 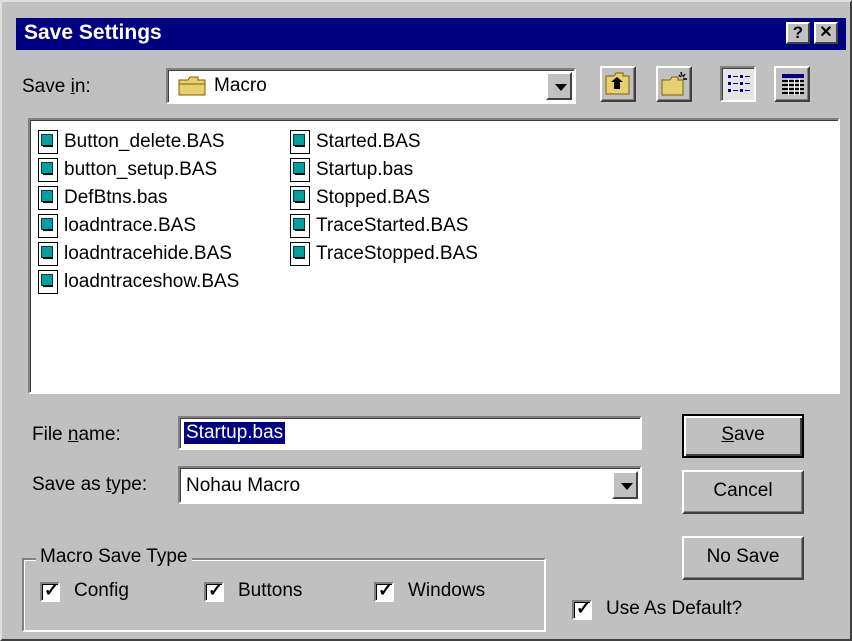 I want to click on macro-save-type-legend: Macro Save Type, so click(x=114, y=557).